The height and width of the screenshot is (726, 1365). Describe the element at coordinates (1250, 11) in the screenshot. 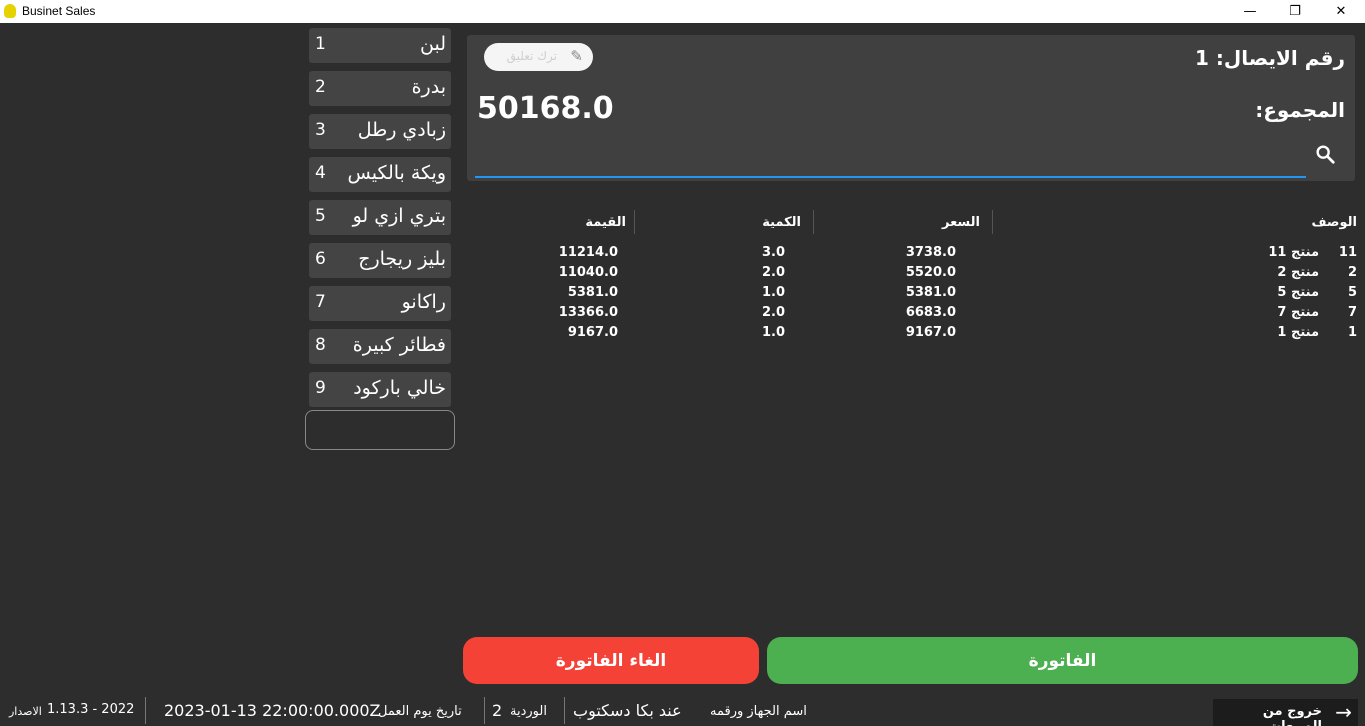

I see `minimize-button: —` at that location.